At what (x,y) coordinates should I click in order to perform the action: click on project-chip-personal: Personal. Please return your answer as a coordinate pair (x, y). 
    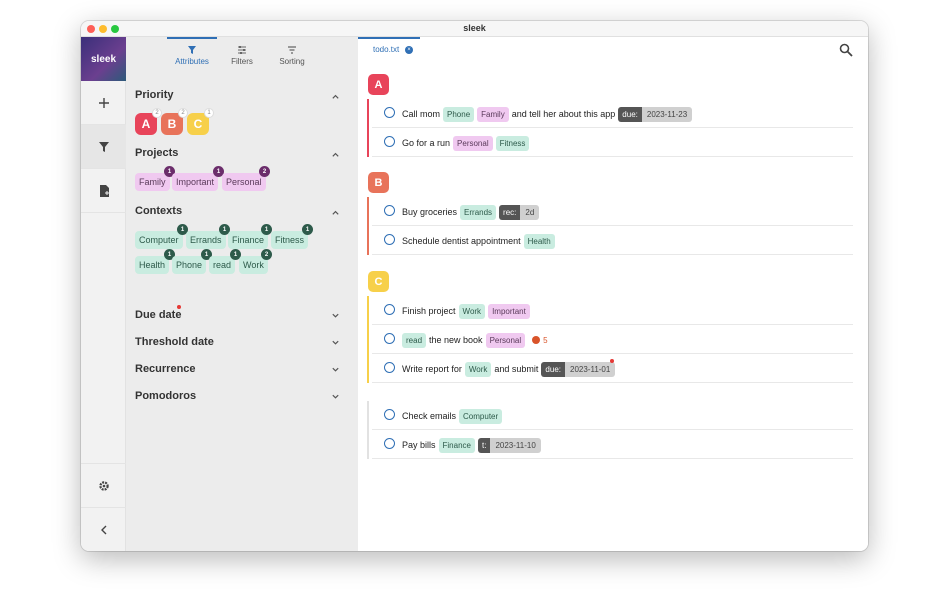
    Looking at the image, I should click on (244, 182).